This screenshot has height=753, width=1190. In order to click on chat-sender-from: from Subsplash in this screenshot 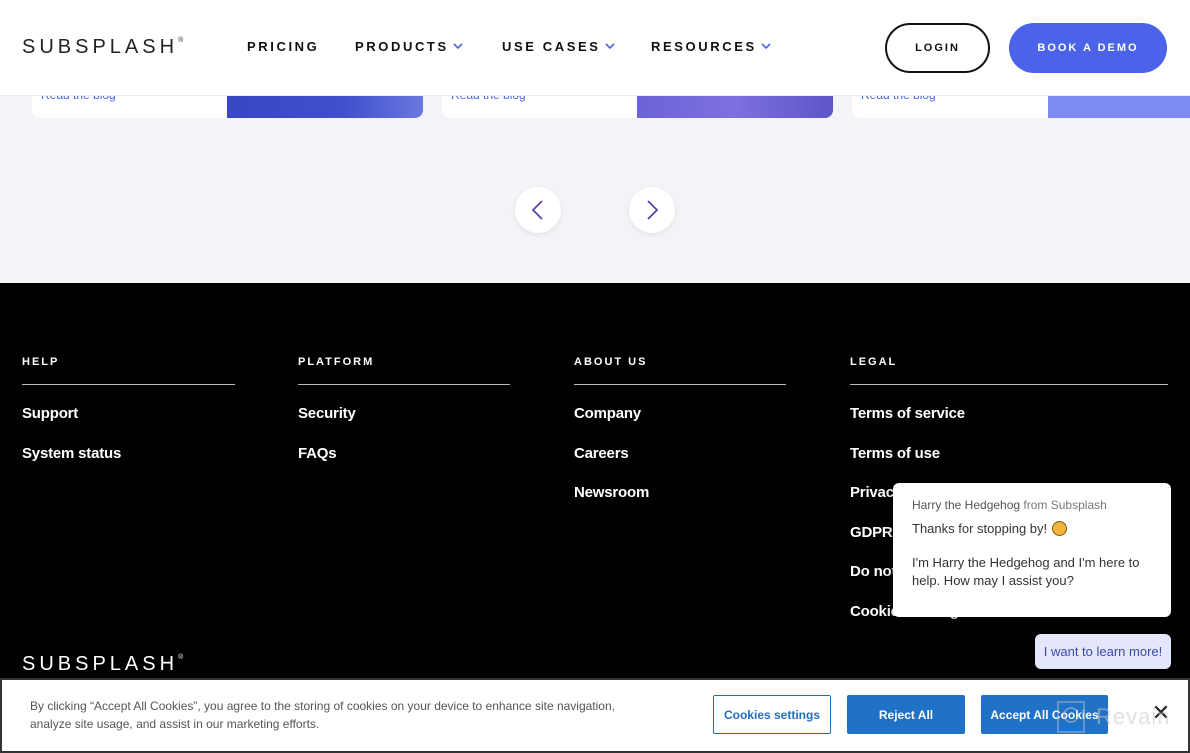, I will do `click(1065, 505)`.